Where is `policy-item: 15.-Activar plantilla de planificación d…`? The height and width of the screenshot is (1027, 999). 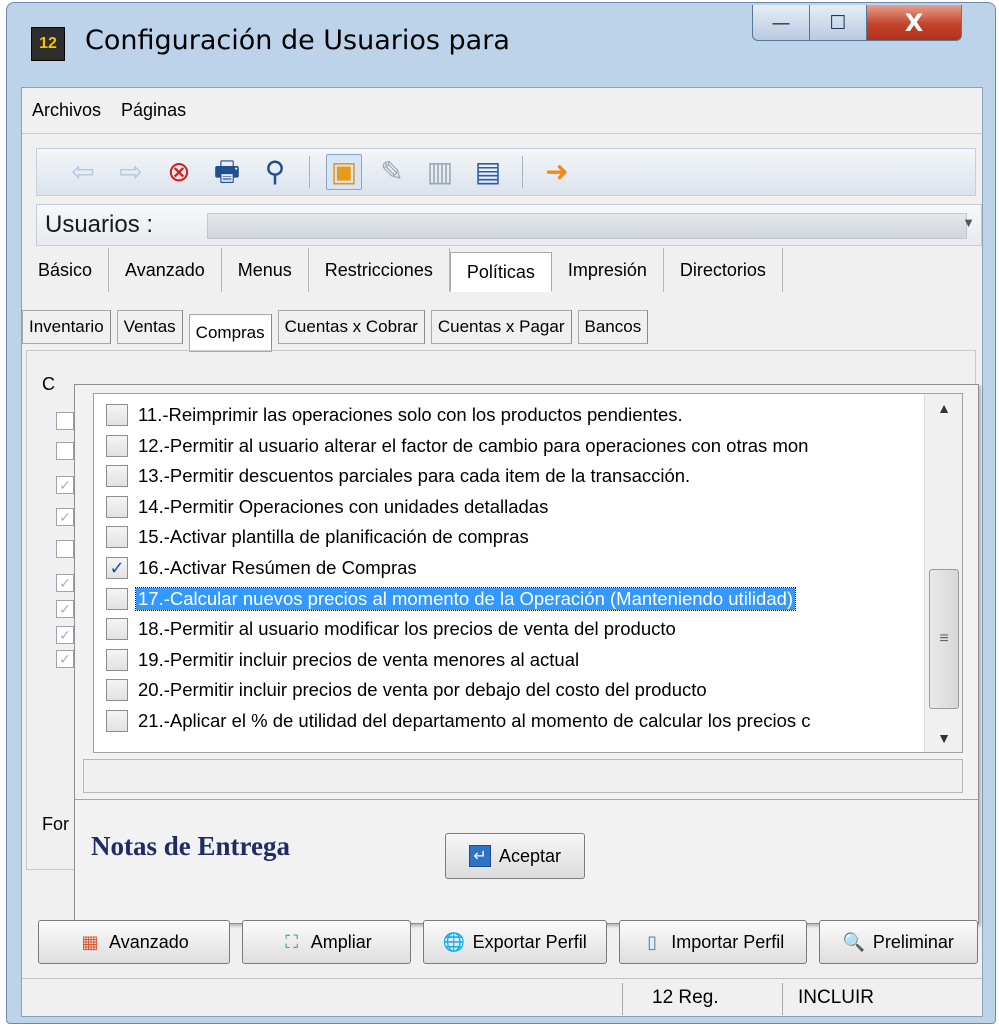
policy-item: 15.-Activar plantilla de planificación d… is located at coordinates (509, 537).